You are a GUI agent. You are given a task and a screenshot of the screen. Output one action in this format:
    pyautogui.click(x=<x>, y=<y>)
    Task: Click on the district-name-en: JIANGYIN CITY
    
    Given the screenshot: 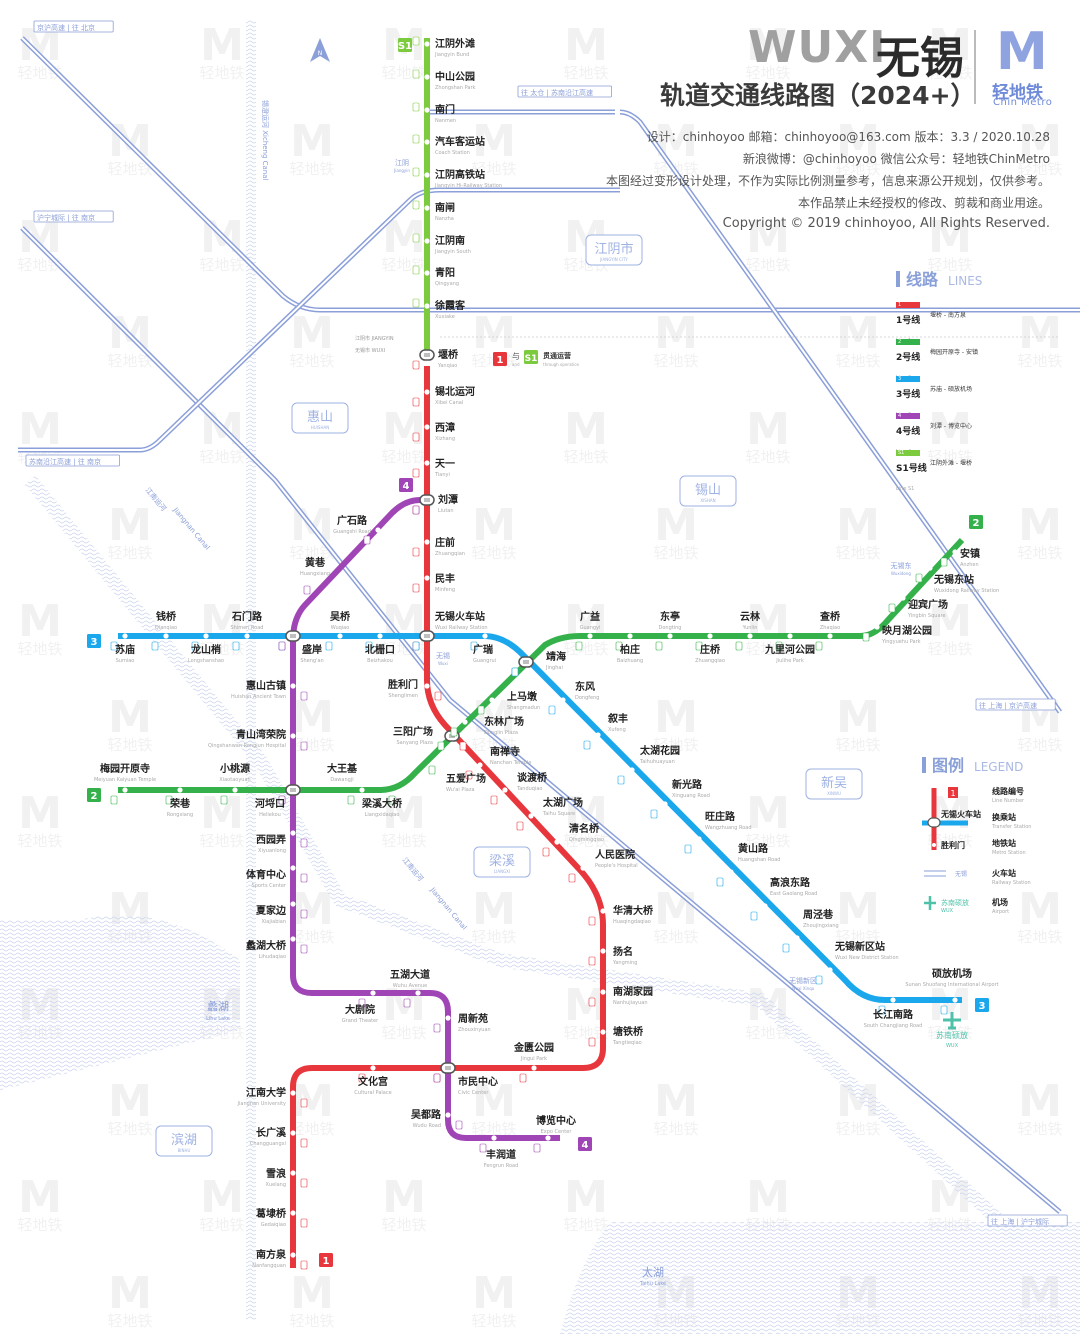 What is the action you would take?
    pyautogui.click(x=613, y=259)
    